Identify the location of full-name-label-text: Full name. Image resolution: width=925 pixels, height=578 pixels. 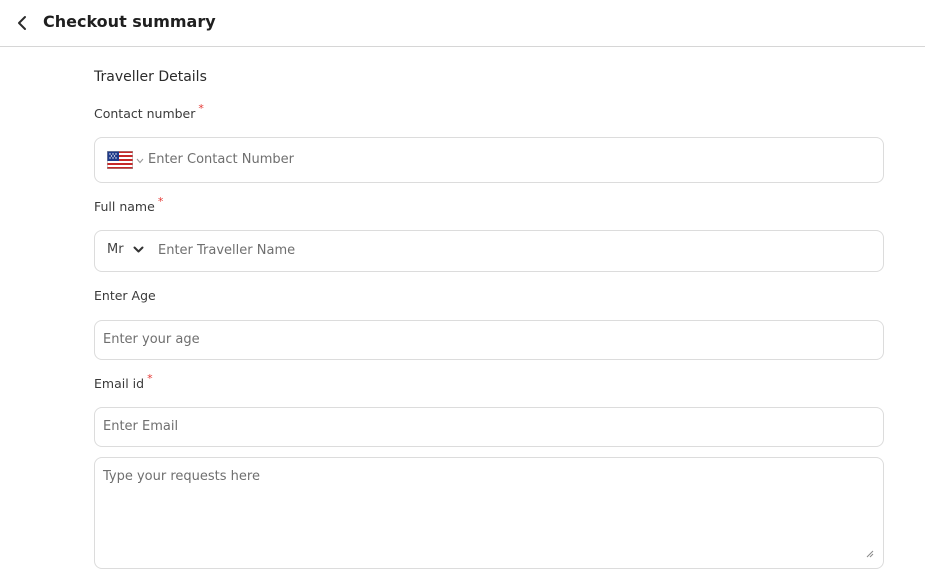
(124, 206).